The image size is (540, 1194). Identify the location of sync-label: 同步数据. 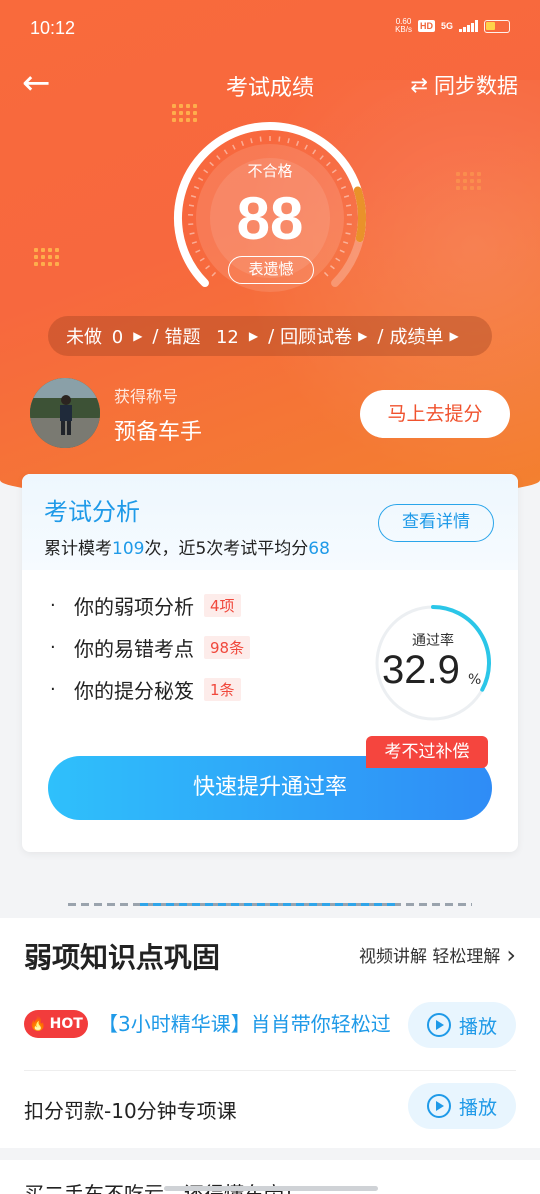
(476, 86).